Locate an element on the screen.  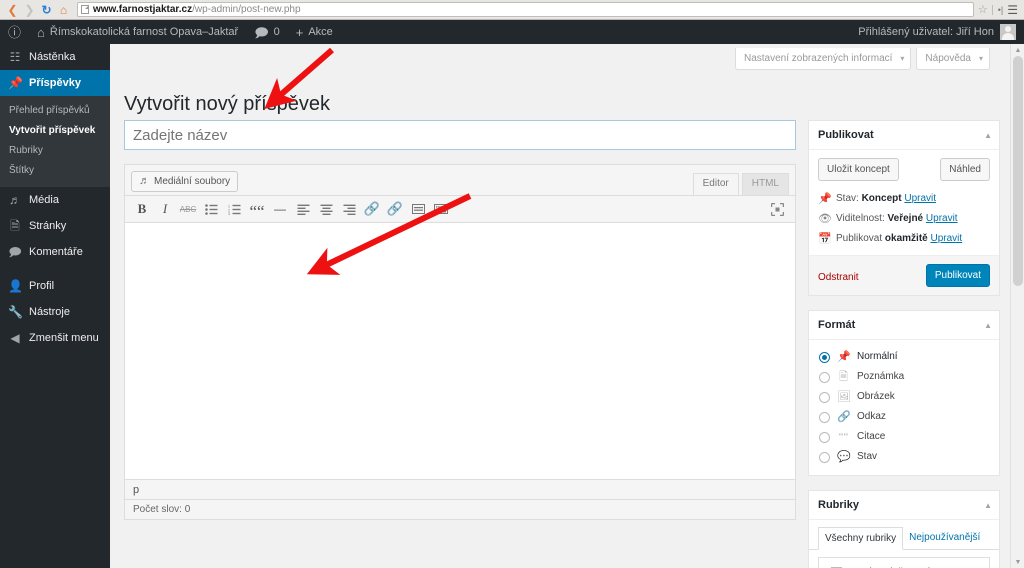
align-center-icon is located at coordinates (326, 209).